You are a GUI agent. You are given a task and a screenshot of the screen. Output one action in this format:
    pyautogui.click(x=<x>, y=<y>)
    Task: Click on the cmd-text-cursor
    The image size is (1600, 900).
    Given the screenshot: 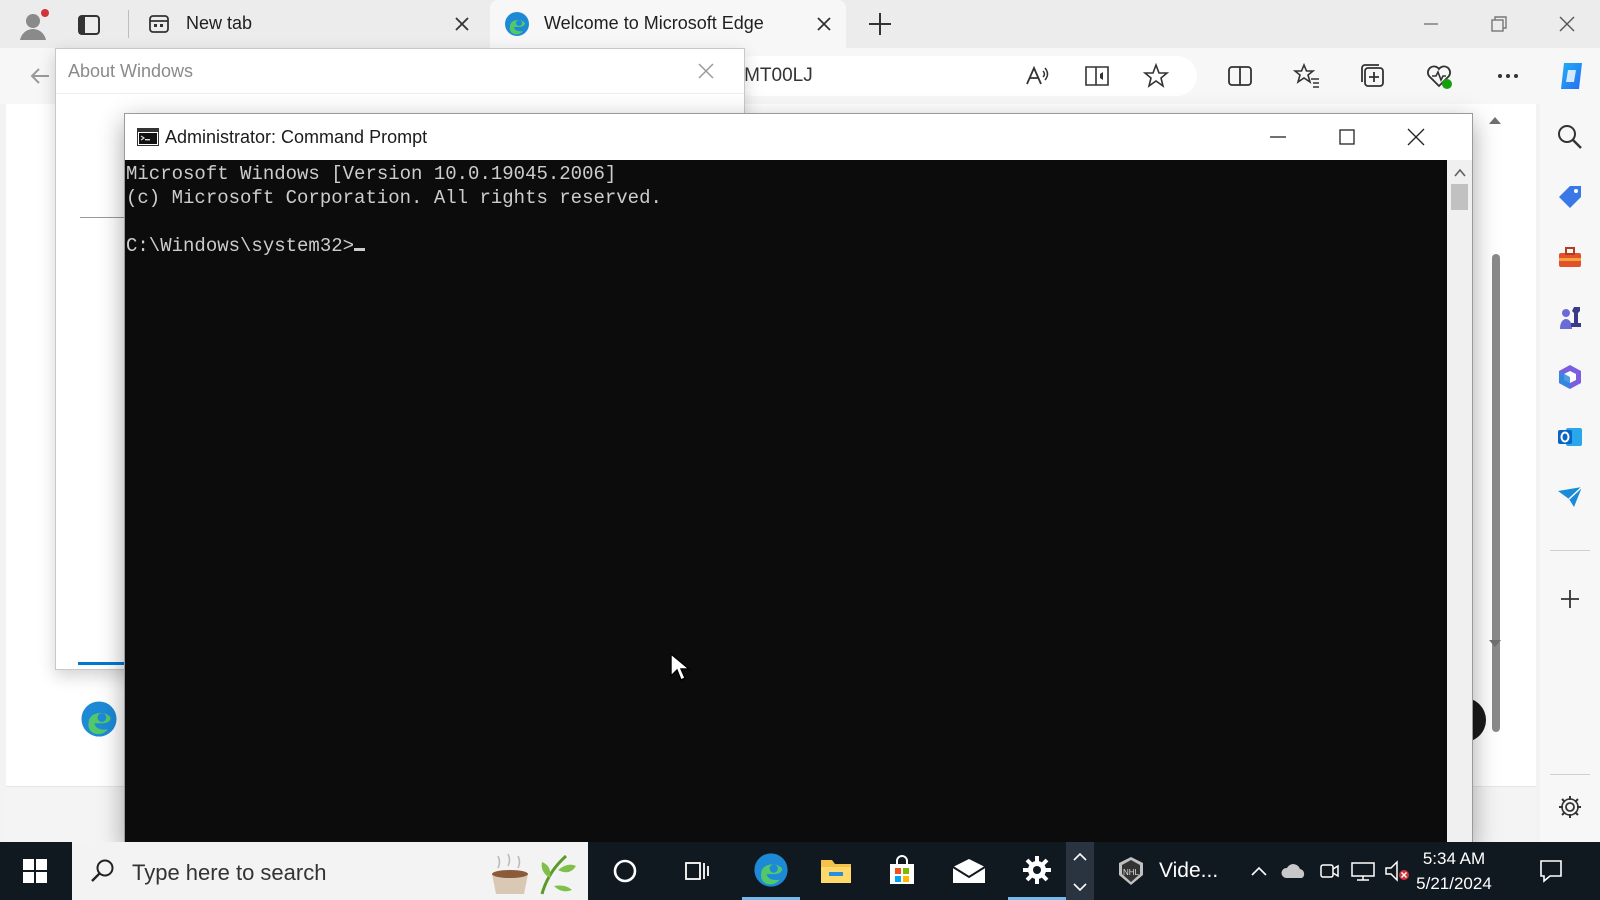 What is the action you would take?
    pyautogui.click(x=360, y=249)
    